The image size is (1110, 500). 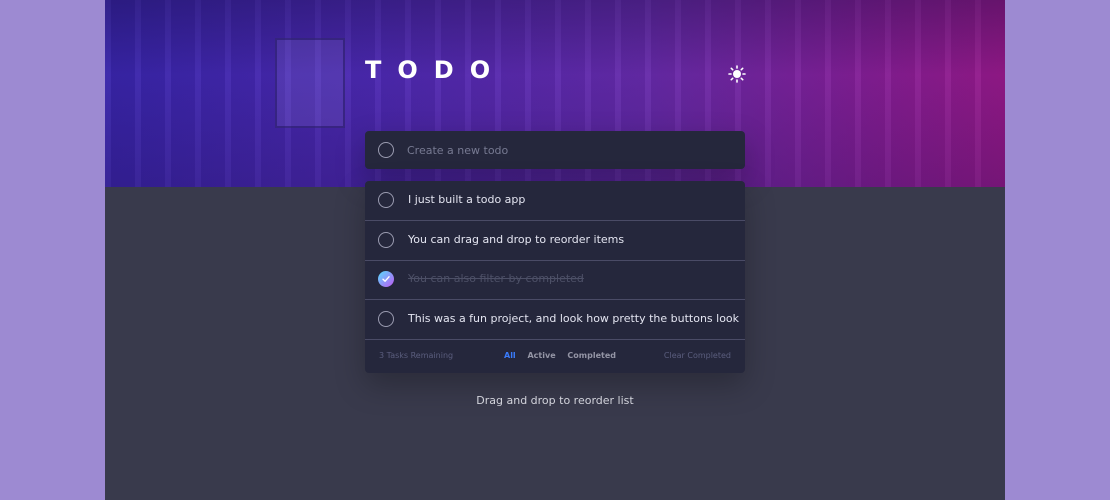 What do you see at coordinates (697, 355) in the screenshot?
I see `clear-completed-button: Clear Completed` at bounding box center [697, 355].